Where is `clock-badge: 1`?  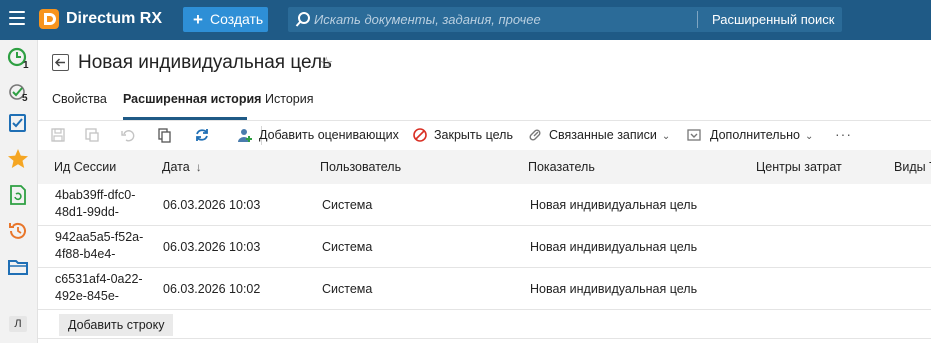 clock-badge: 1 is located at coordinates (26, 65).